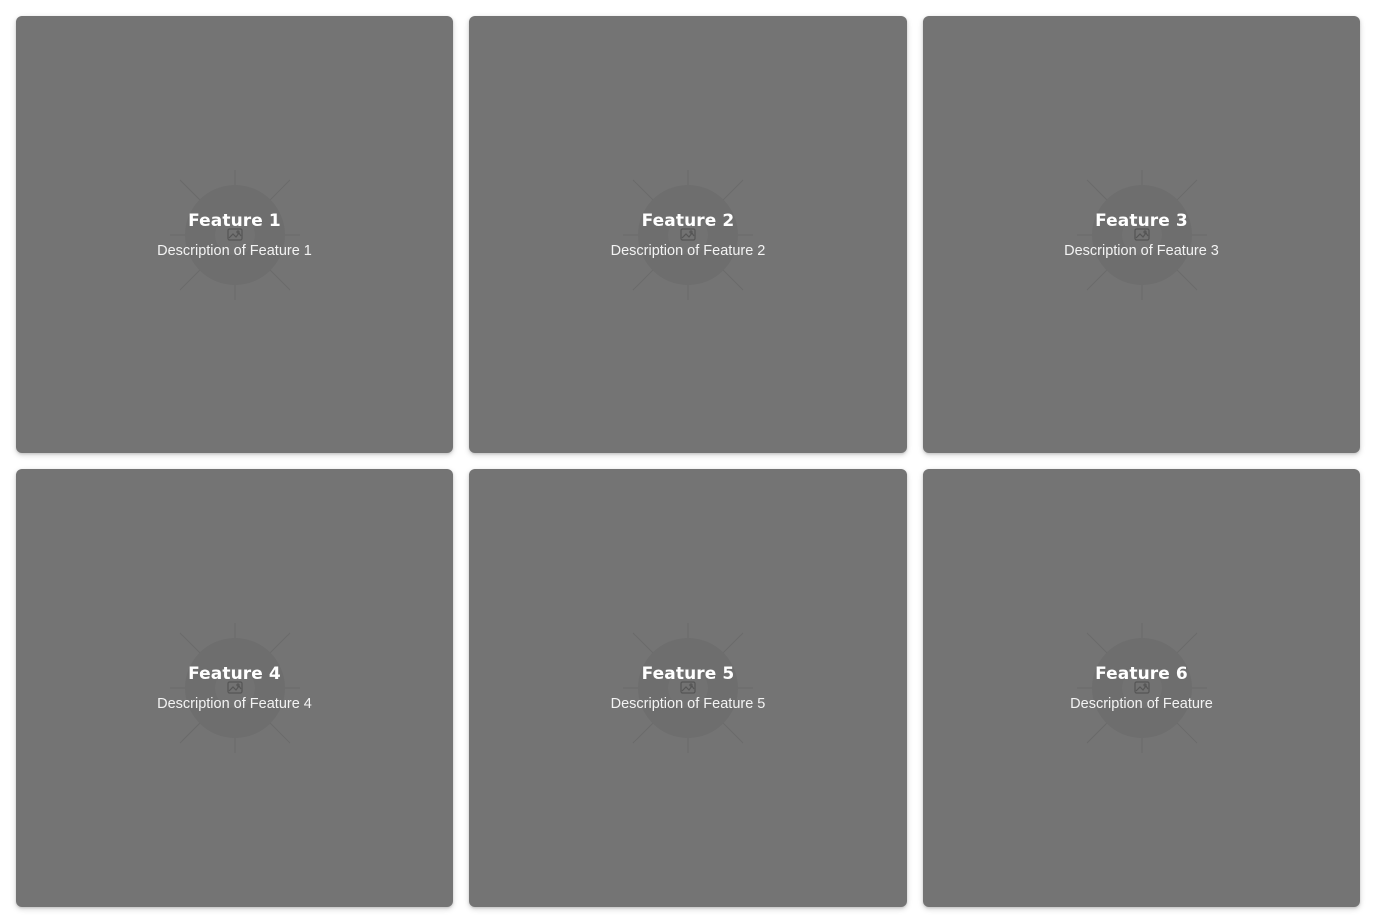 The height and width of the screenshot is (923, 1376). I want to click on feature-card-content: Feature 6 Description of Feature, so click(1141, 688).